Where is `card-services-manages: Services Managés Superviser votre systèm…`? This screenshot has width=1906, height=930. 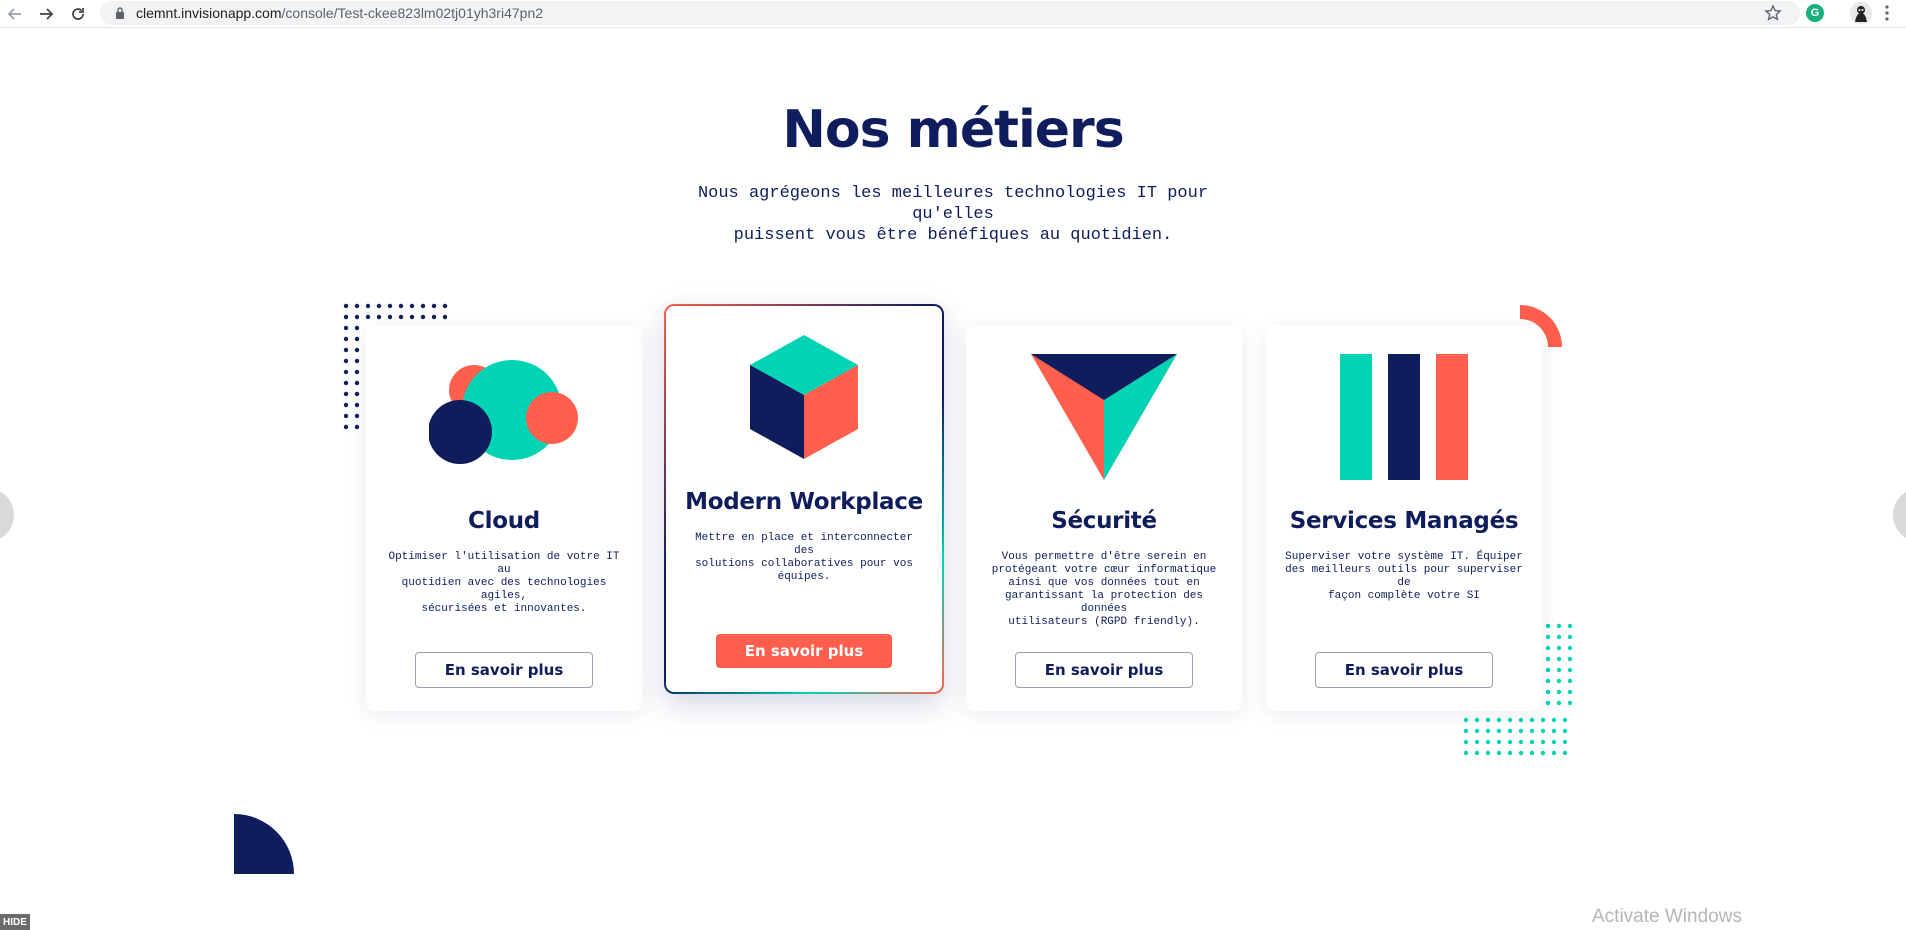 card-services-manages: Services Managés Superviser votre systèm… is located at coordinates (1404, 518).